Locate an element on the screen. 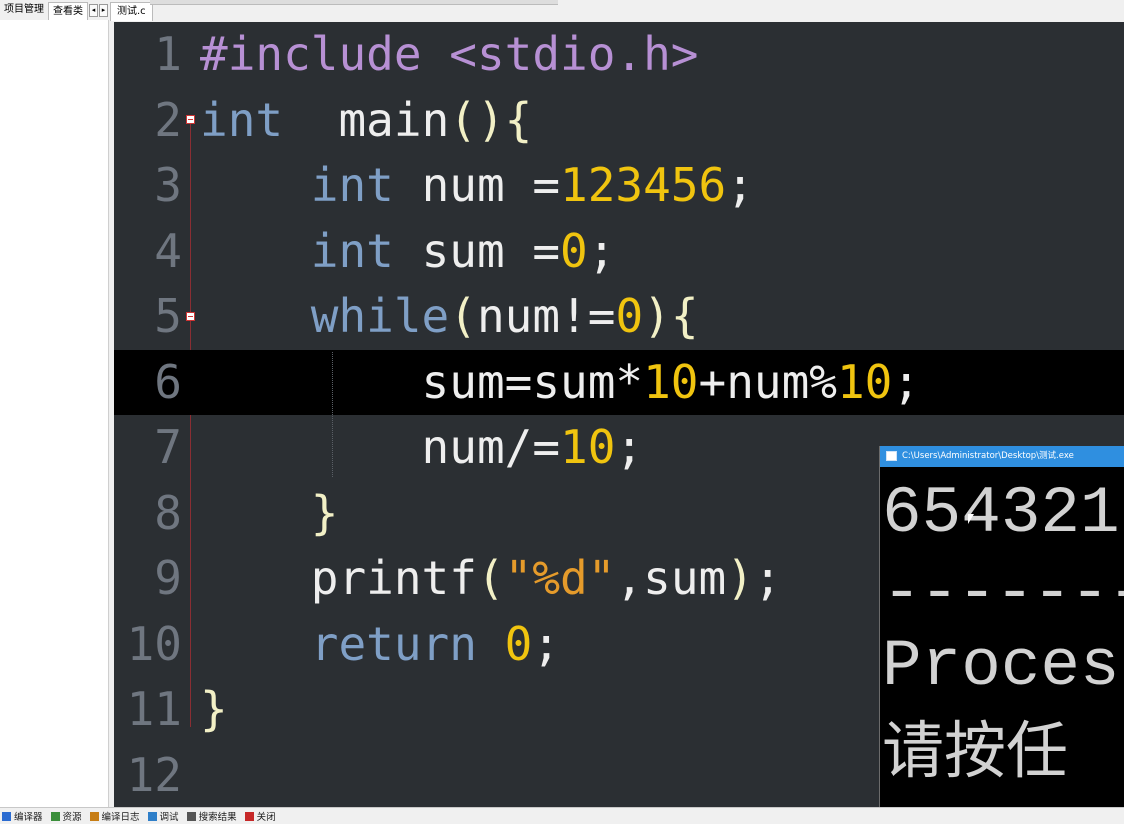  code-token: #include is located at coordinates (325, 54).